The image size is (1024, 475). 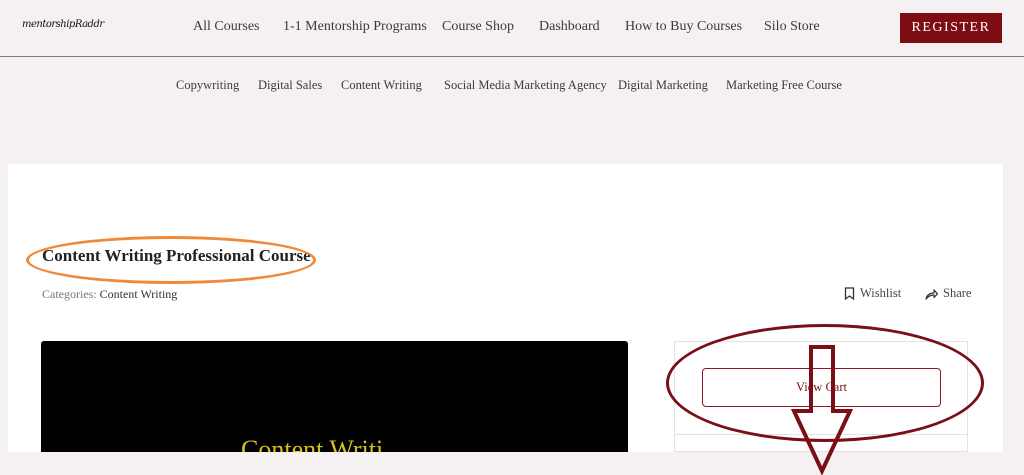 What do you see at coordinates (334, 396) in the screenshot?
I see `course-video-player: Content Writi` at bounding box center [334, 396].